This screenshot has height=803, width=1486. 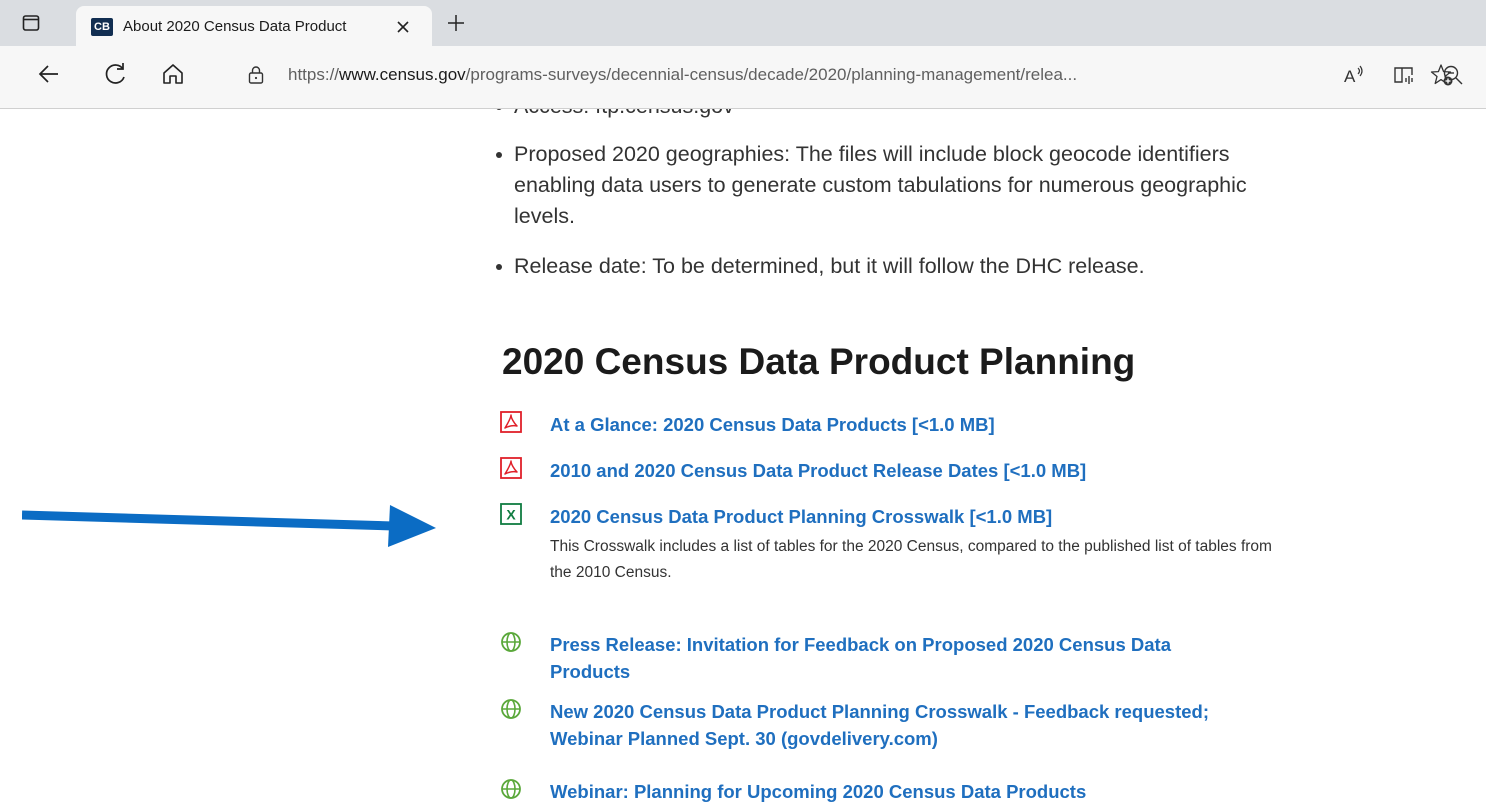 What do you see at coordinates (819, 361) in the screenshot?
I see `section-title: 2020 Census Data Product Planning` at bounding box center [819, 361].